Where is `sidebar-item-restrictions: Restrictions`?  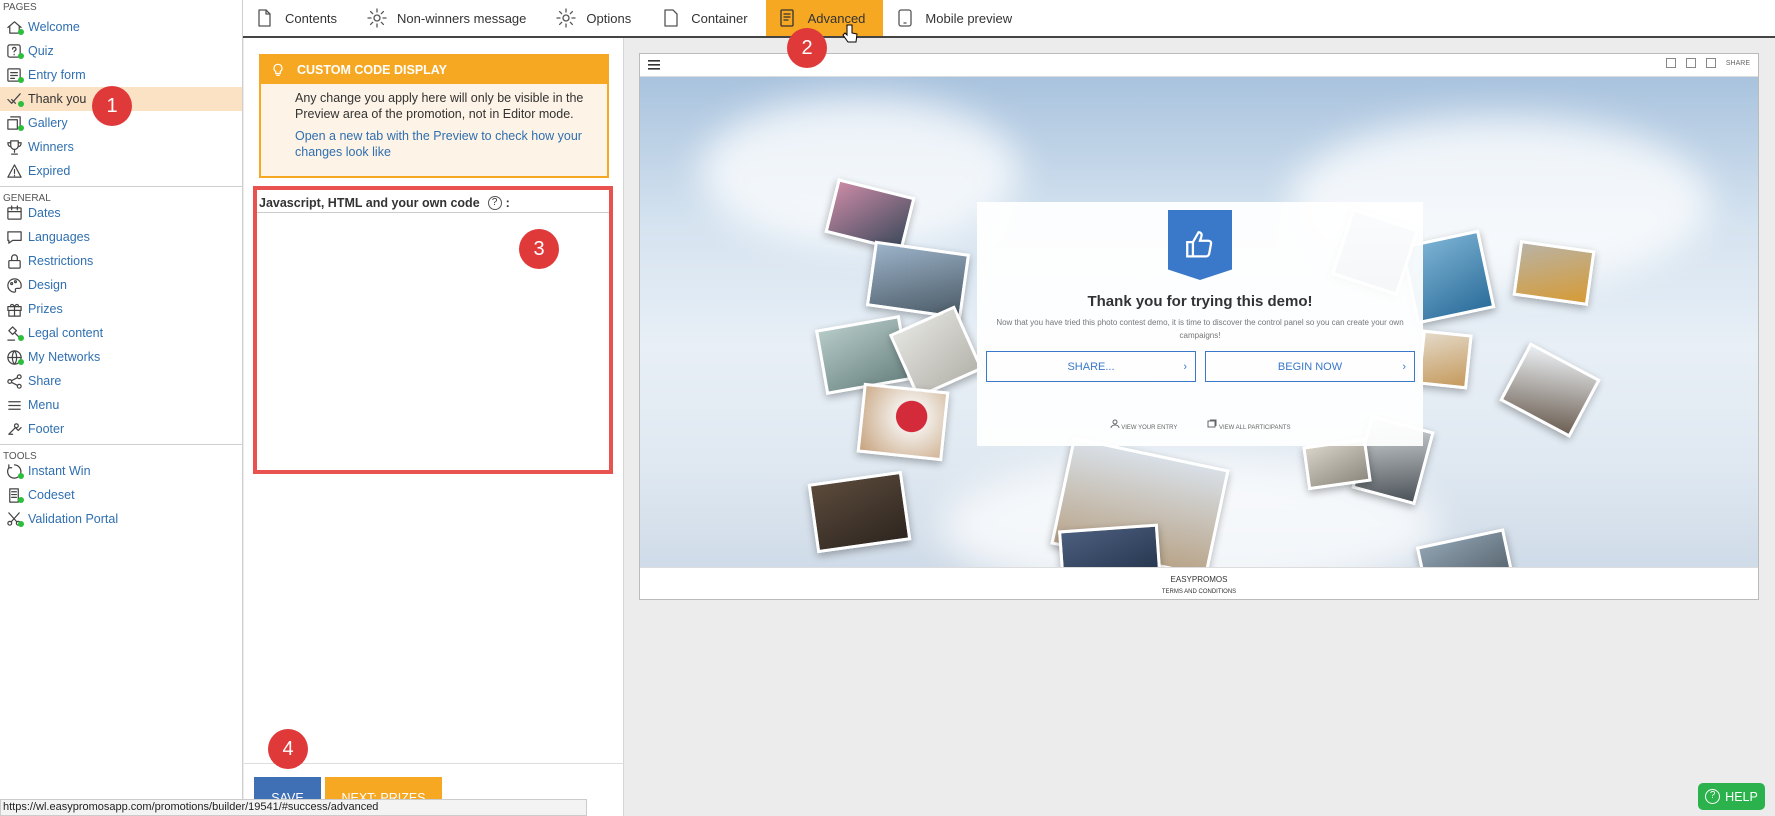
sidebar-item-restrictions: Restrictions is located at coordinates (121, 261).